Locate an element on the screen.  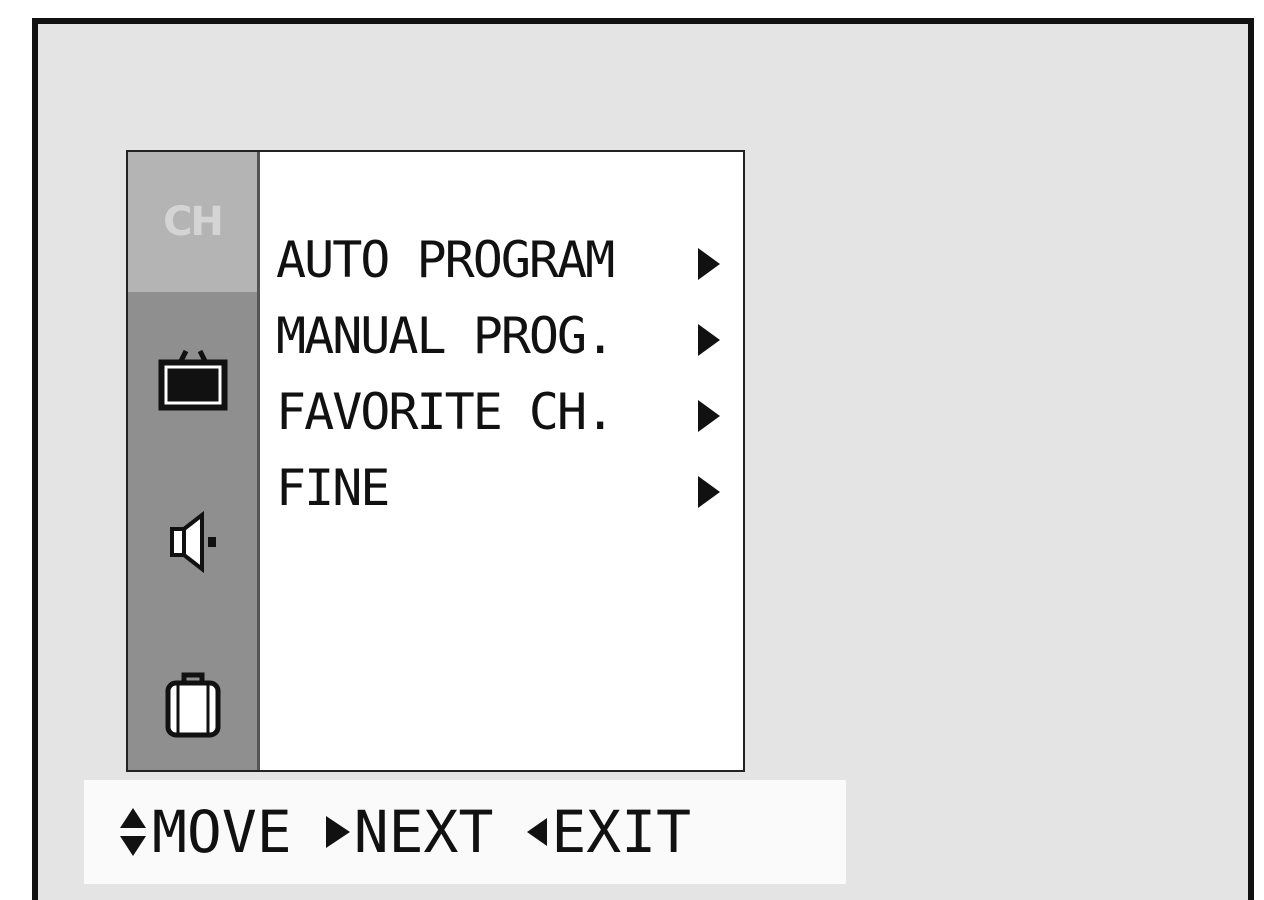
help-bar: MOVE NEXT EXIT is located at coordinates (465, 832).